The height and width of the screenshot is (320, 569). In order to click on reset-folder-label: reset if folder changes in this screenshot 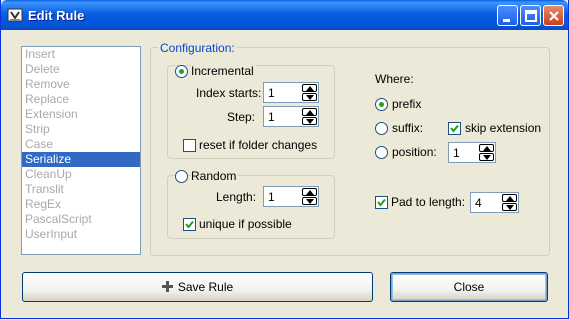, I will do `click(258, 145)`.